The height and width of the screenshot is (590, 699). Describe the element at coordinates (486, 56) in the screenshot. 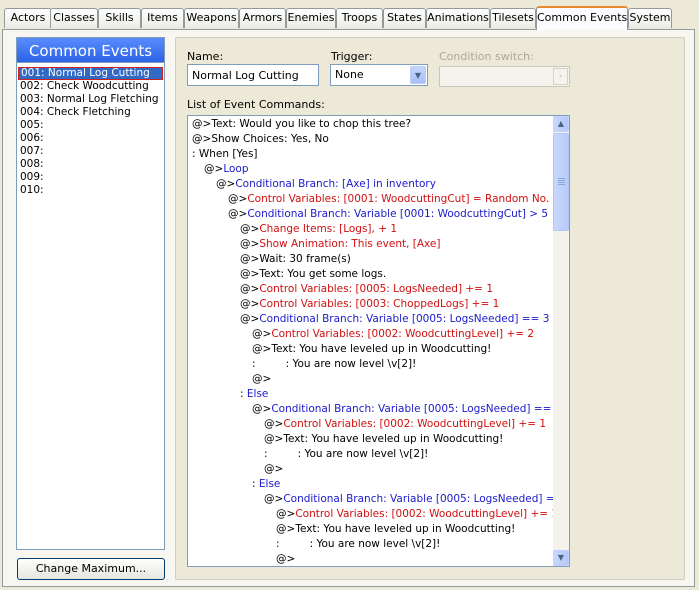

I see `condition-switch-label: Condition switch:` at that location.